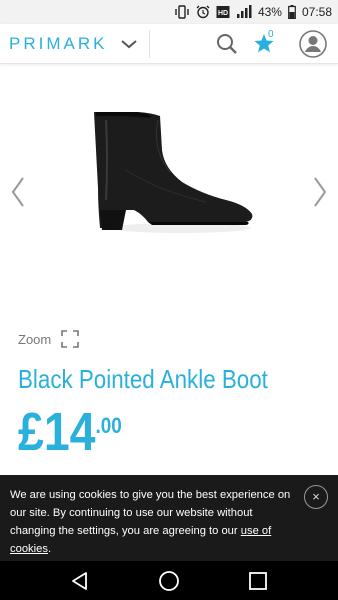  I want to click on star-icon, so click(266, 44).